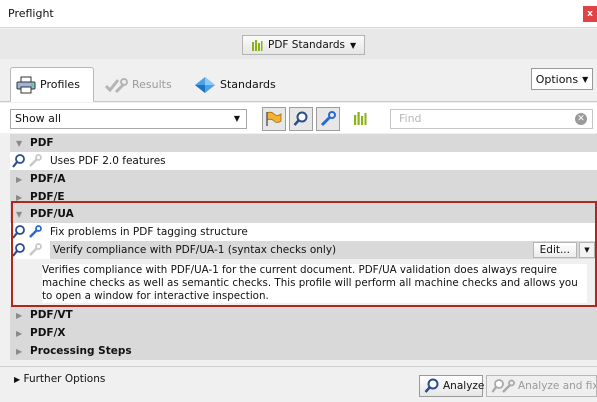 Image resolution: width=597 pixels, height=402 pixels. Describe the element at coordinates (81, 351) in the screenshot. I see `tree-group-label: Processing Steps` at that location.